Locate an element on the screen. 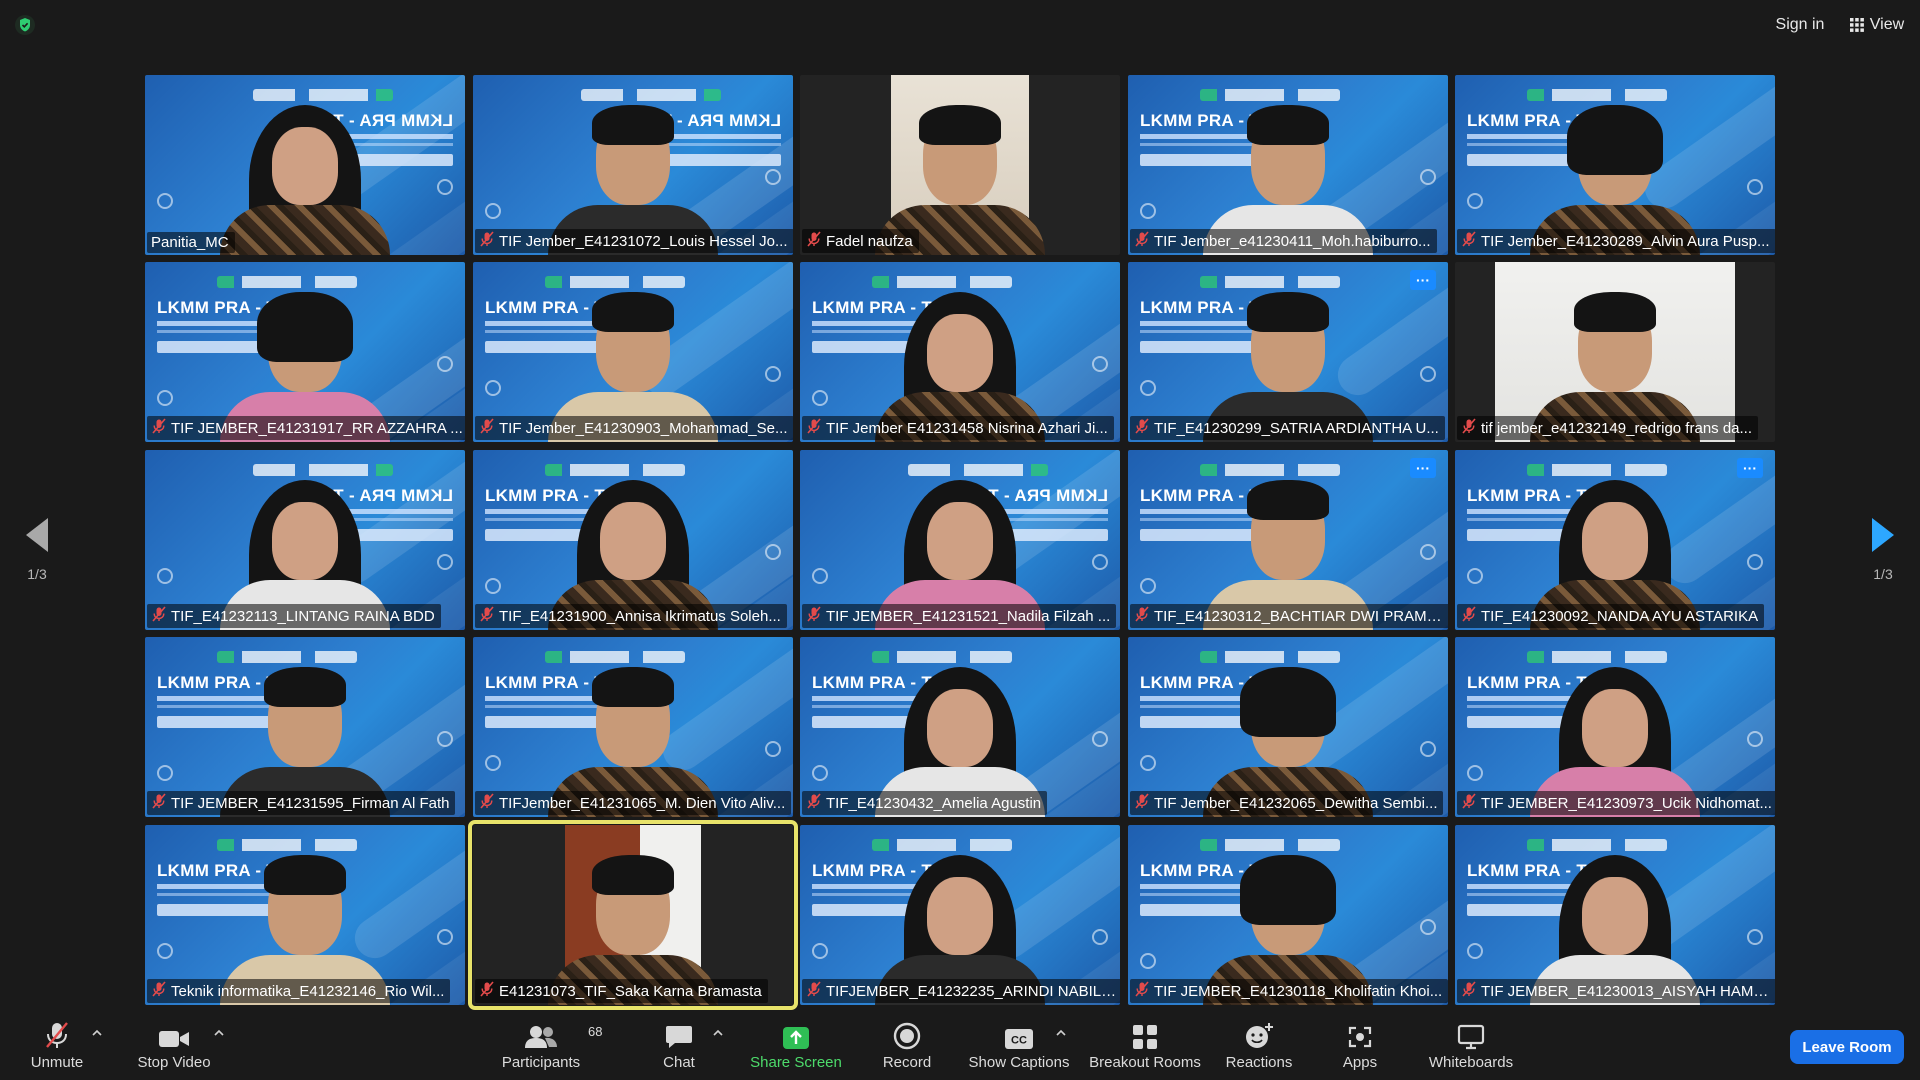  participant-name: Fadel naufza is located at coordinates (869, 241).